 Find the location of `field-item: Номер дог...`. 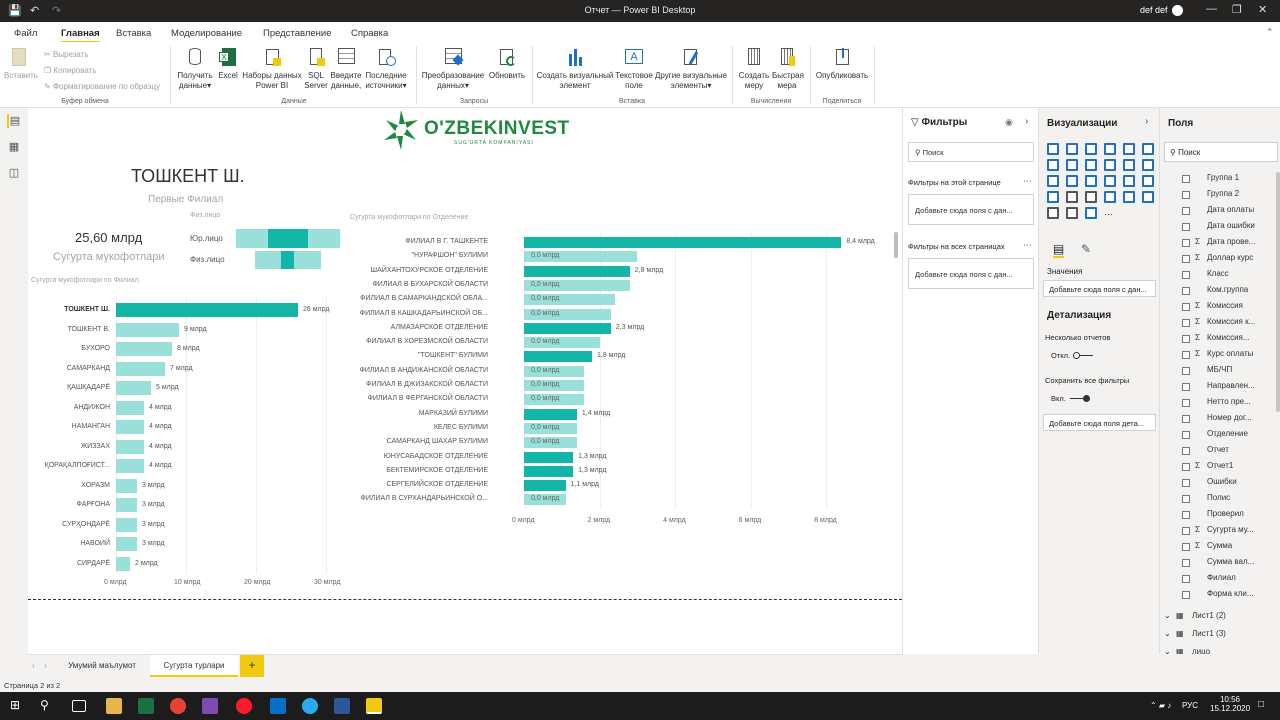

field-item: Номер дог... is located at coordinates (1231, 419).